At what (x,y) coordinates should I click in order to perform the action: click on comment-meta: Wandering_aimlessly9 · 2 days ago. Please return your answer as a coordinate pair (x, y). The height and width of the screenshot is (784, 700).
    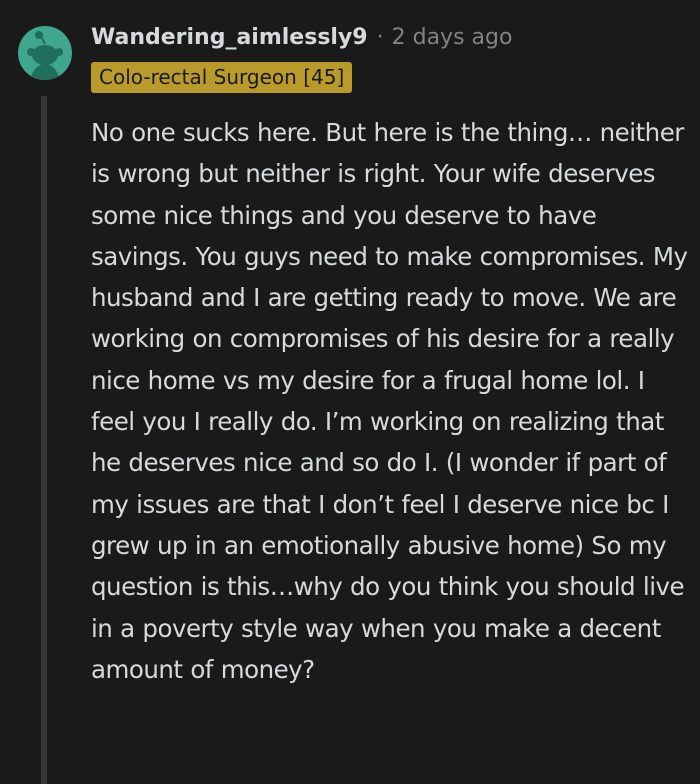
    Looking at the image, I should click on (301, 37).